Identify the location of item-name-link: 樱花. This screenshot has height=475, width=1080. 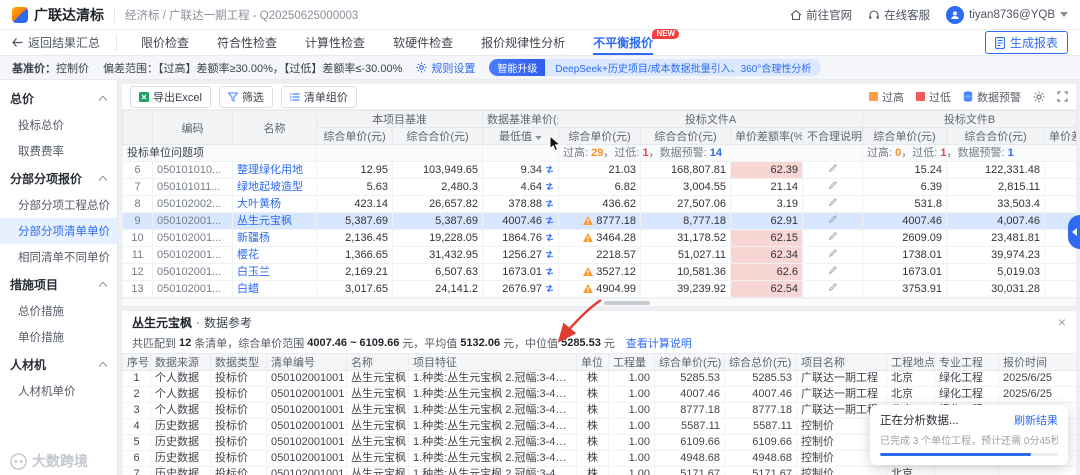
(248, 255).